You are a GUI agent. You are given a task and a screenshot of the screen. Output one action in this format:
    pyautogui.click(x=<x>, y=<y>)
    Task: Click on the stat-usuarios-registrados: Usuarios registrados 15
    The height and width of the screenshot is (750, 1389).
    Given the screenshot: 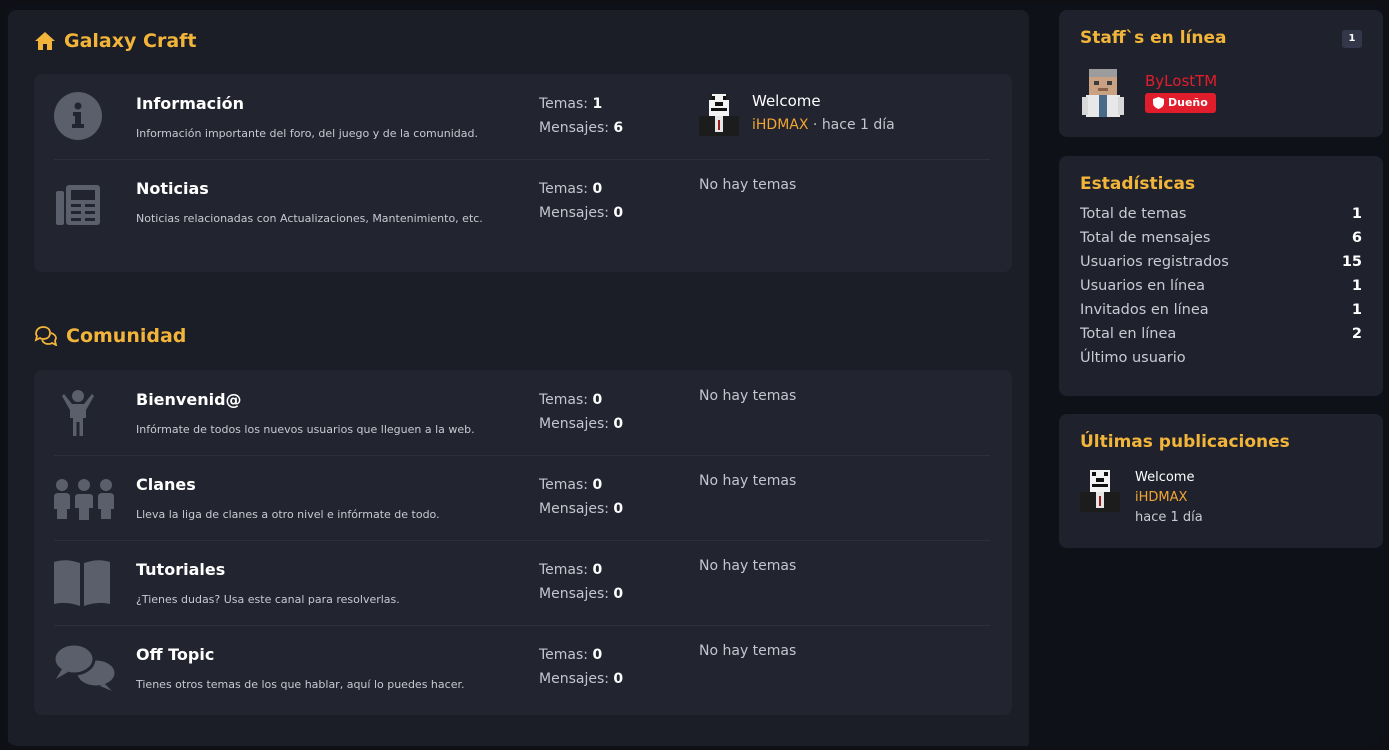 What is the action you would take?
    pyautogui.click(x=1221, y=262)
    